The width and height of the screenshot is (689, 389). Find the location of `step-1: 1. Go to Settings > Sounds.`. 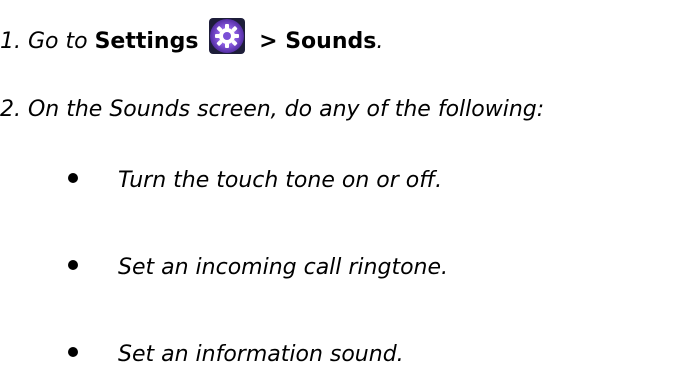

step-1: 1. Go to Settings > Sounds. is located at coordinates (191, 37).